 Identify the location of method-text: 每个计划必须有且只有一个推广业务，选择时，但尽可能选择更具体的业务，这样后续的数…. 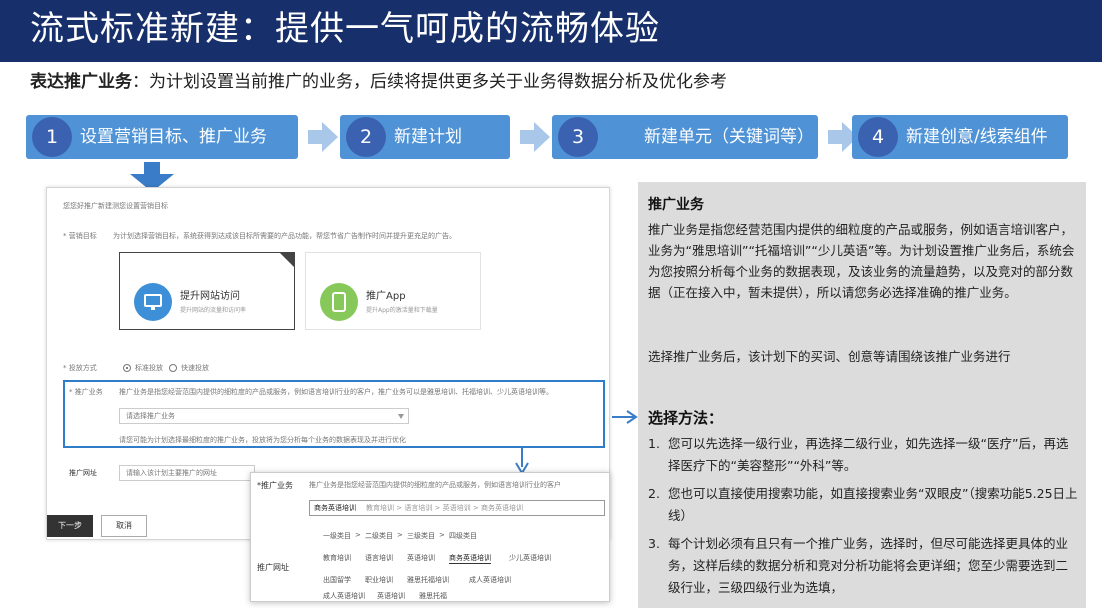
(868, 565).